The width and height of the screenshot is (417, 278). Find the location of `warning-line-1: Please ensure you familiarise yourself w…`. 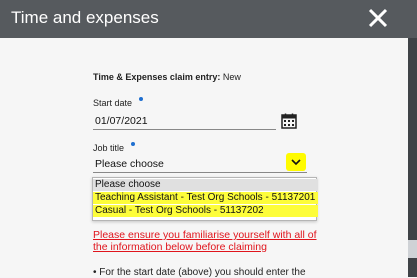

warning-line-1: Please ensure you familiarise yourself w… is located at coordinates (205, 235).